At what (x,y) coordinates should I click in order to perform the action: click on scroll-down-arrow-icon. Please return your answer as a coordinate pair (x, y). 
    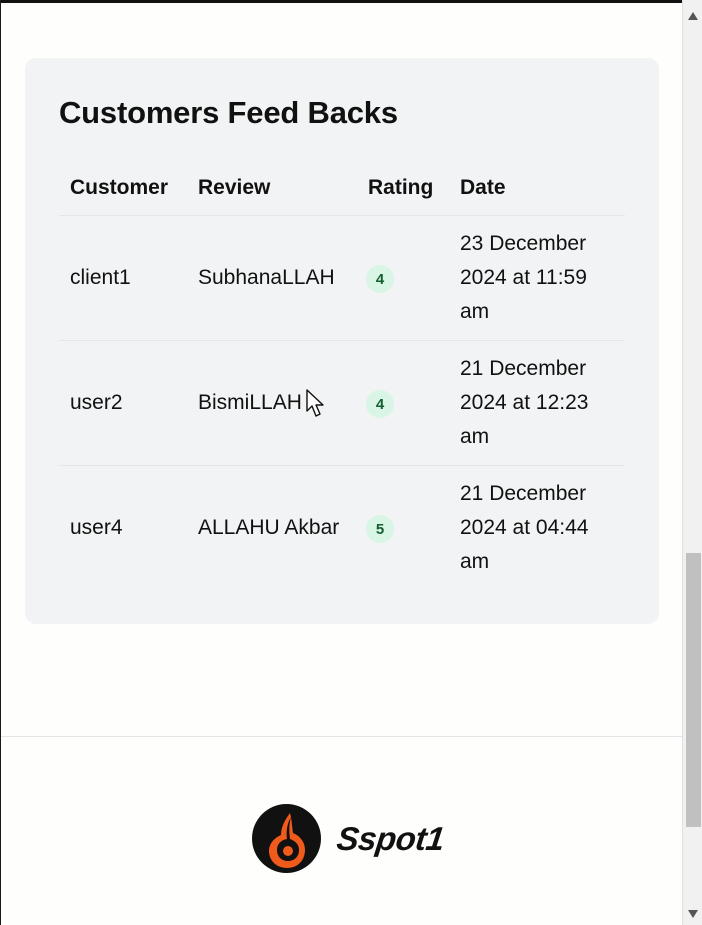
    Looking at the image, I should click on (692, 914).